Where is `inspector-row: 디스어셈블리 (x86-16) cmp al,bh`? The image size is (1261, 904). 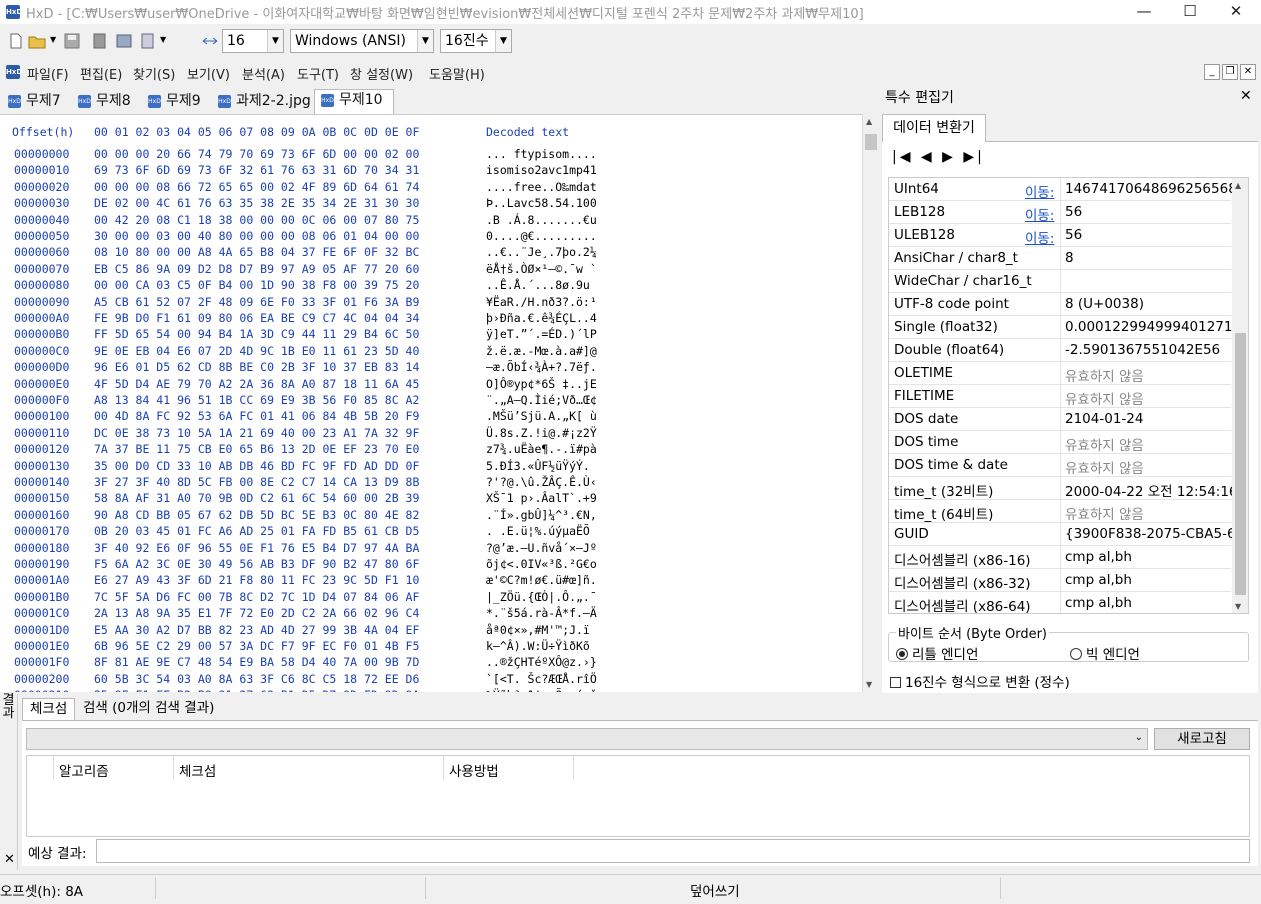
inspector-row: 디스어셈블리 (x86-16) cmp al,bh is located at coordinates (1060, 557).